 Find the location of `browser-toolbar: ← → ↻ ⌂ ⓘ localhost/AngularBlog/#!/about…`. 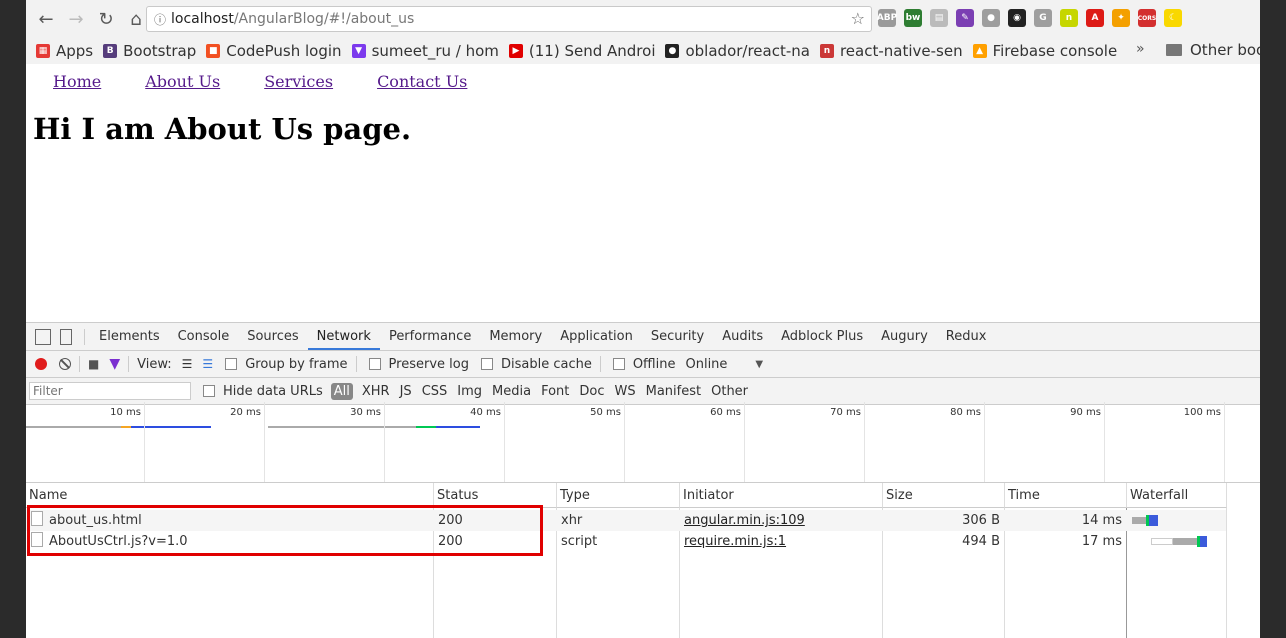

browser-toolbar: ← → ↻ ⌂ ⓘ localhost/AngularBlog/#!/about… is located at coordinates (643, 19).